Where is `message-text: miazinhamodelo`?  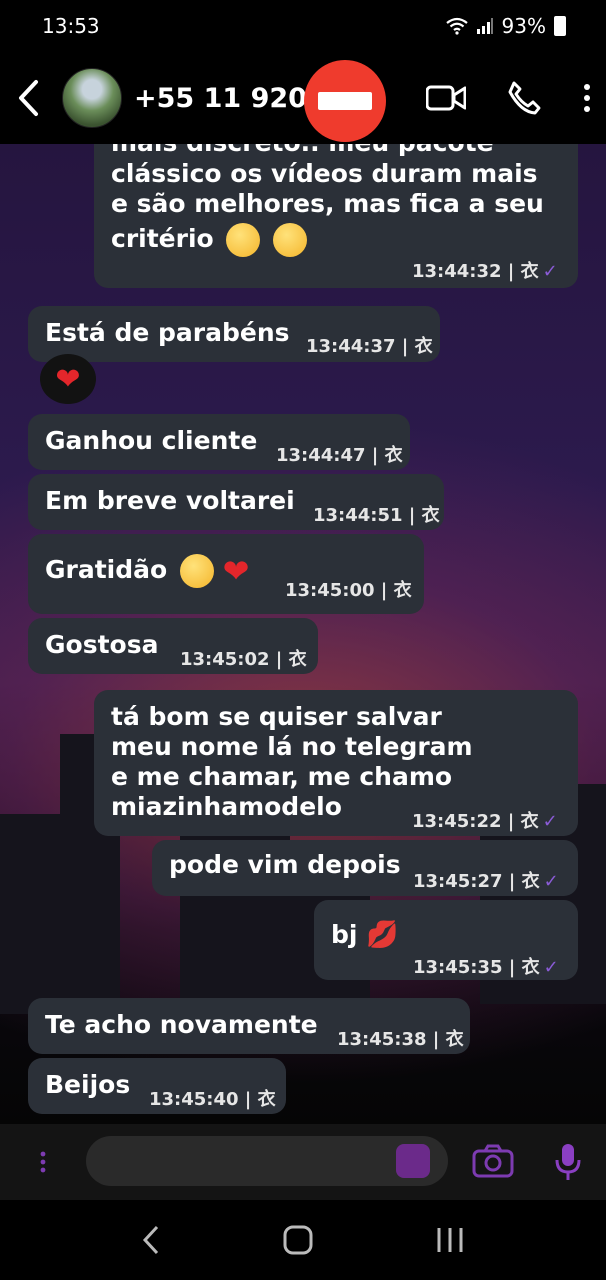
message-text: miazinhamodelo is located at coordinates (226, 806).